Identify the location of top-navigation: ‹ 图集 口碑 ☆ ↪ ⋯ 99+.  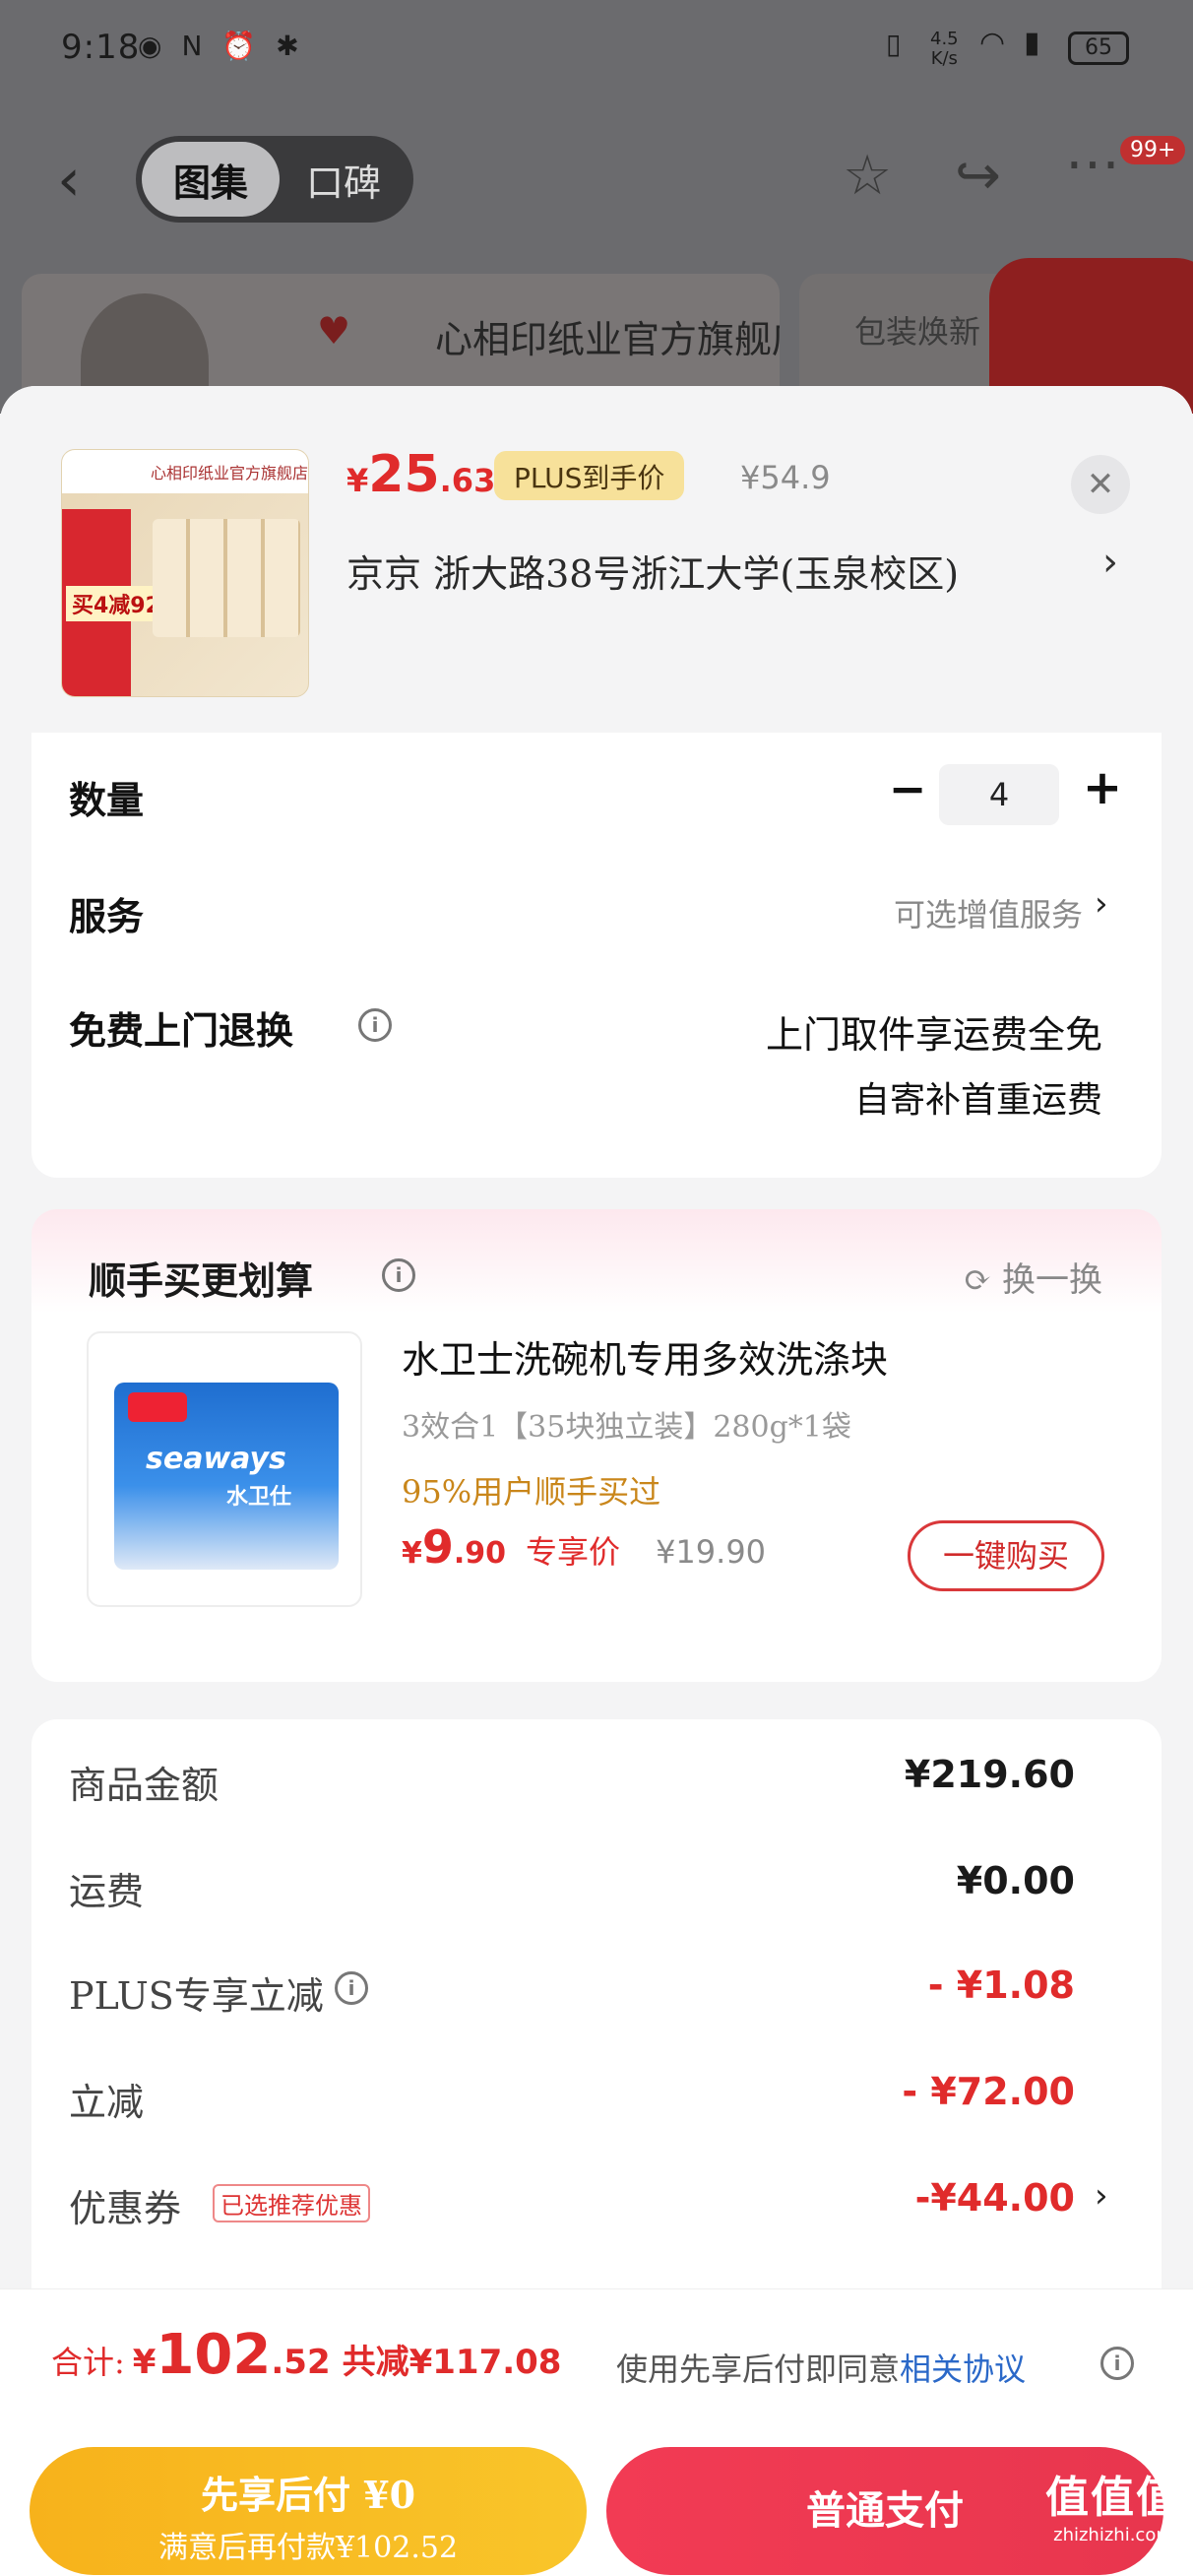
(596, 177).